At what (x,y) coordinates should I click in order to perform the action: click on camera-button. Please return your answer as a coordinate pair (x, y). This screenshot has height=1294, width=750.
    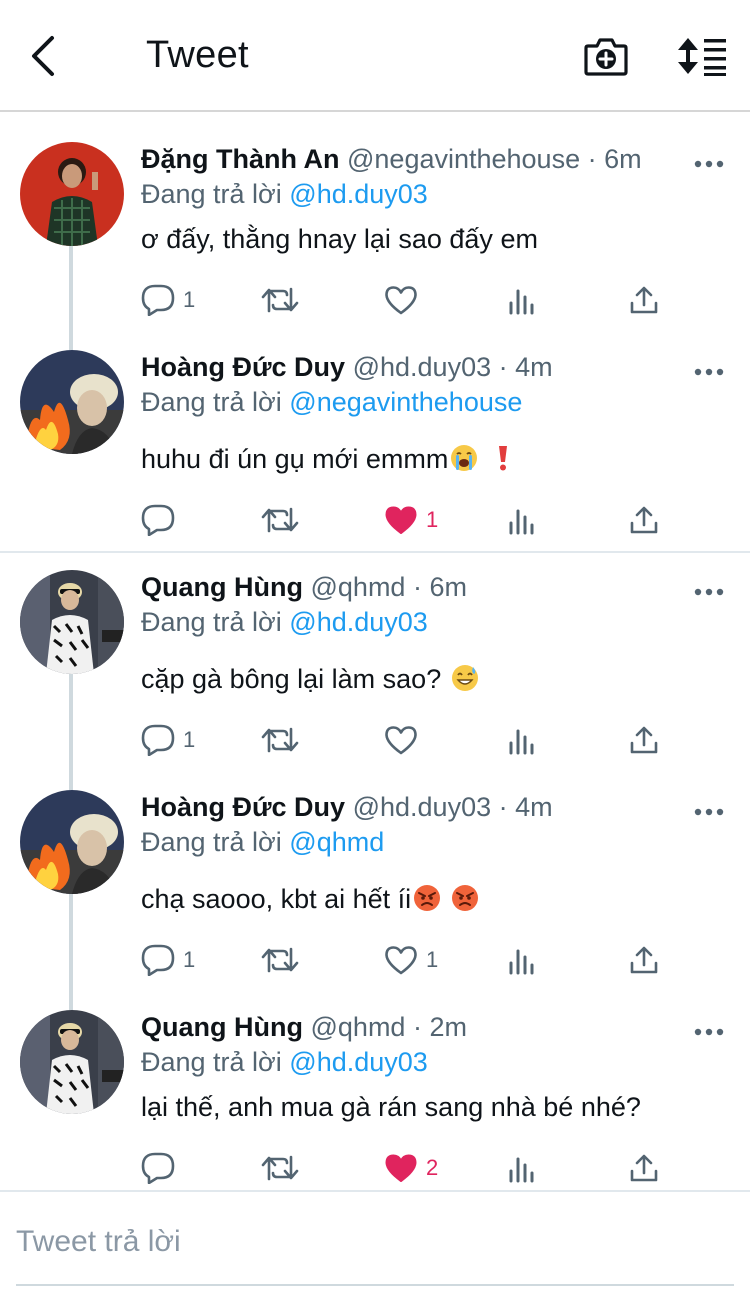
    Looking at the image, I should click on (606, 56).